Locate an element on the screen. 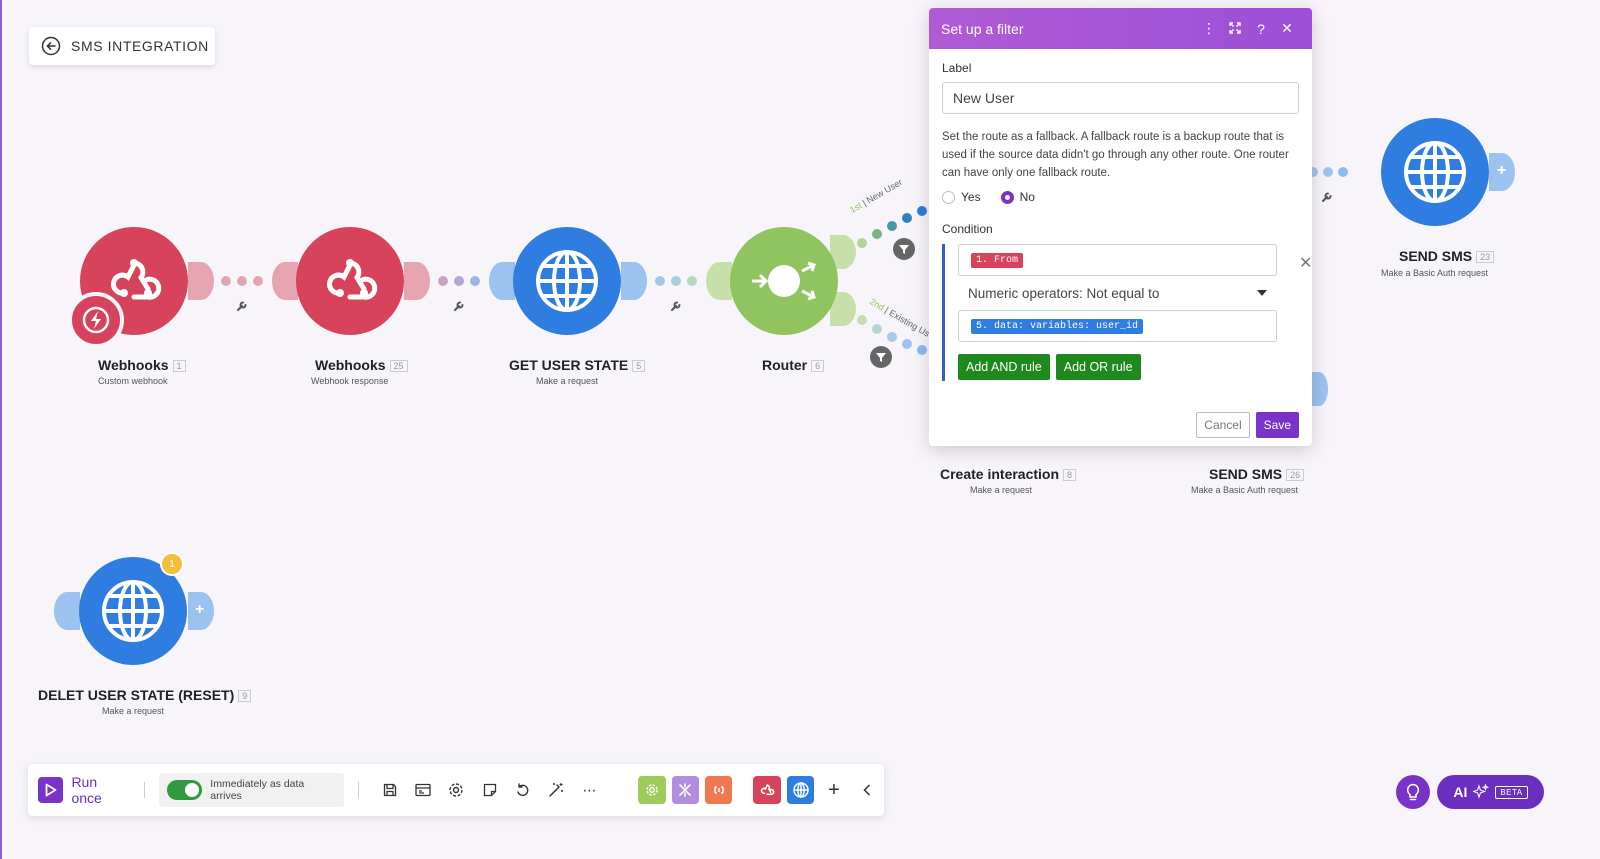 The height and width of the screenshot is (859, 1600). route-2-filter-icon is located at coordinates (881, 357).